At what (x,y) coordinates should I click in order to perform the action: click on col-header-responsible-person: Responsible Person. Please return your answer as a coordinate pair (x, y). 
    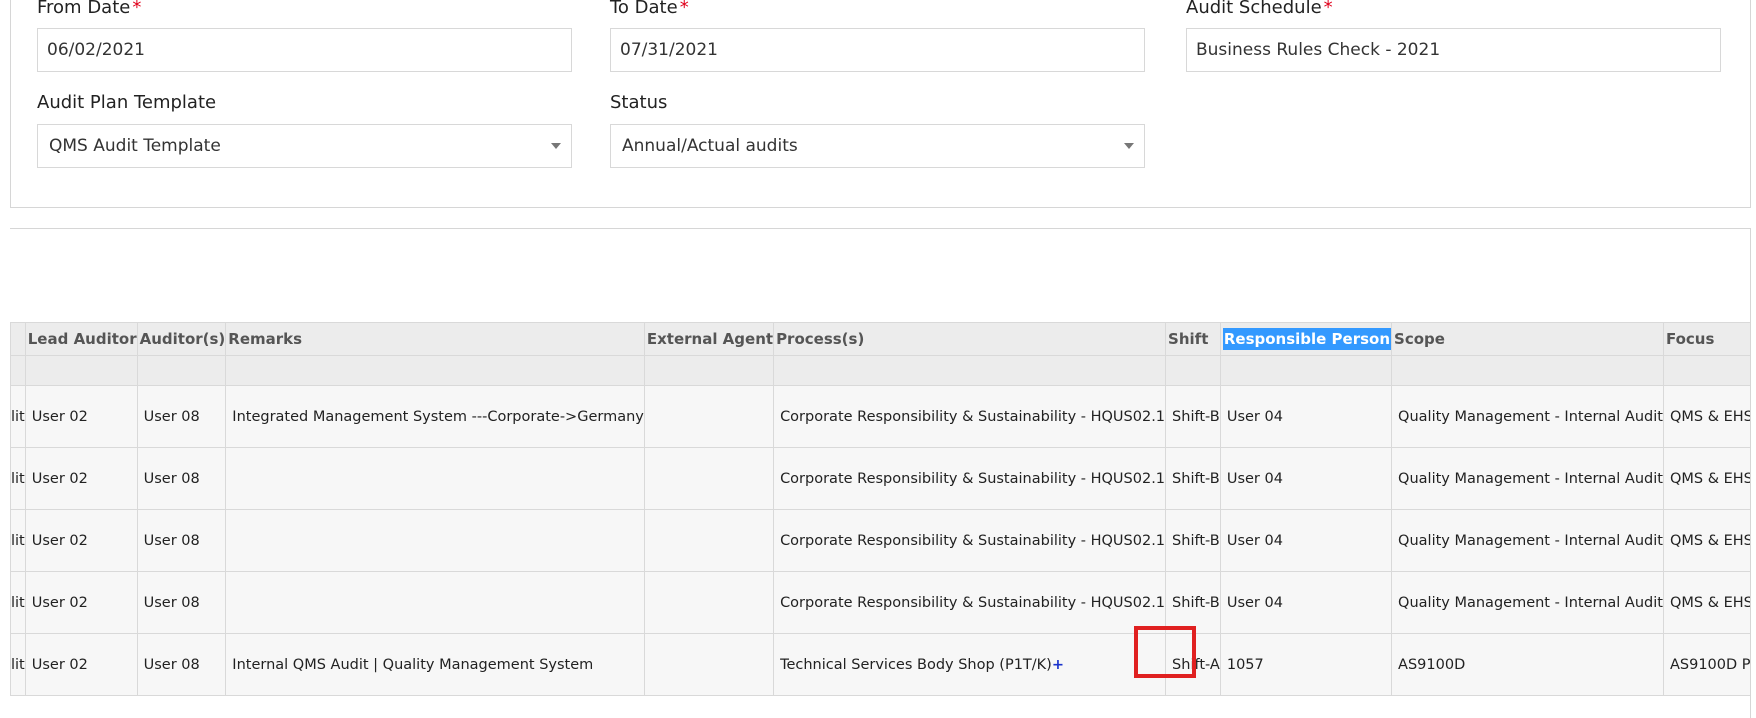
    Looking at the image, I should click on (1306, 339).